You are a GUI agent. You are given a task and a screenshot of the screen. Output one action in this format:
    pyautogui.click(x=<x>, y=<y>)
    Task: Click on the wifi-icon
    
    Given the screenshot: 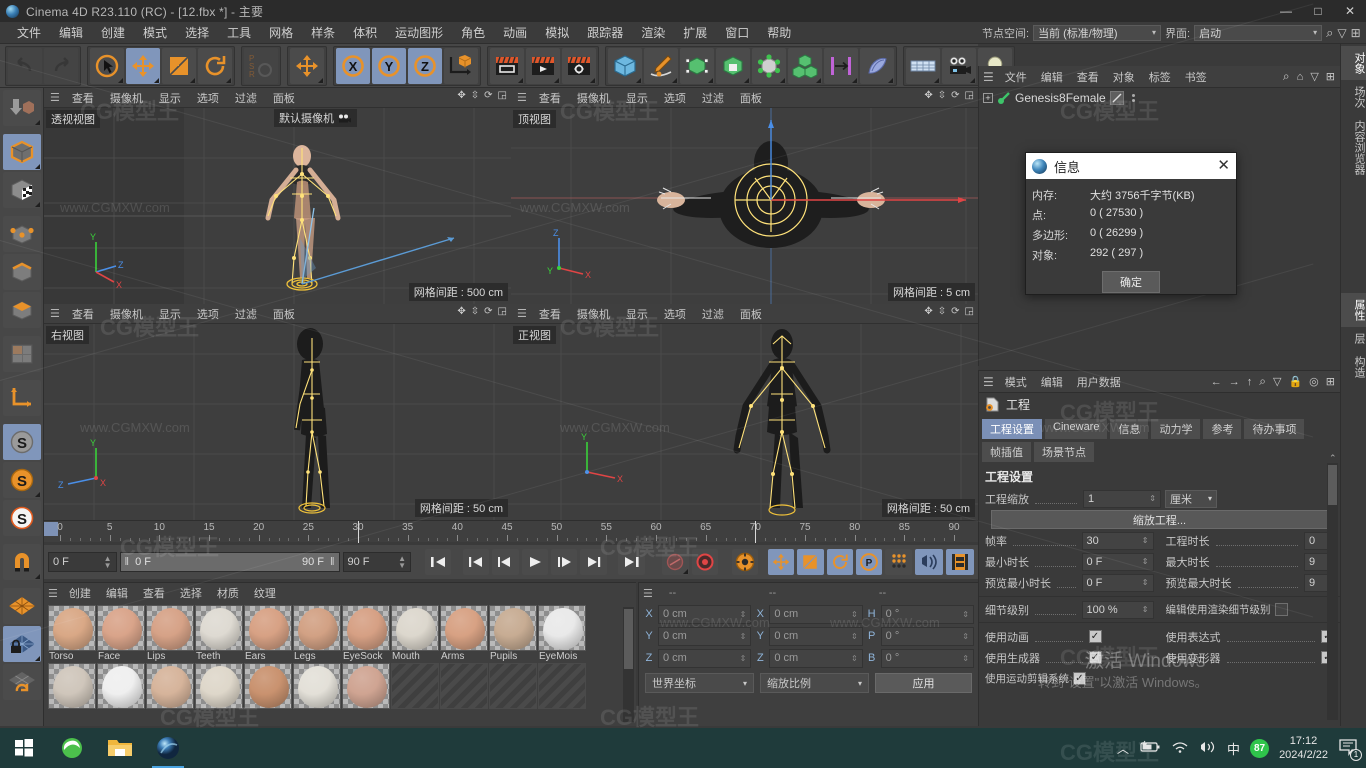 What is the action you would take?
    pyautogui.click(x=1180, y=748)
    